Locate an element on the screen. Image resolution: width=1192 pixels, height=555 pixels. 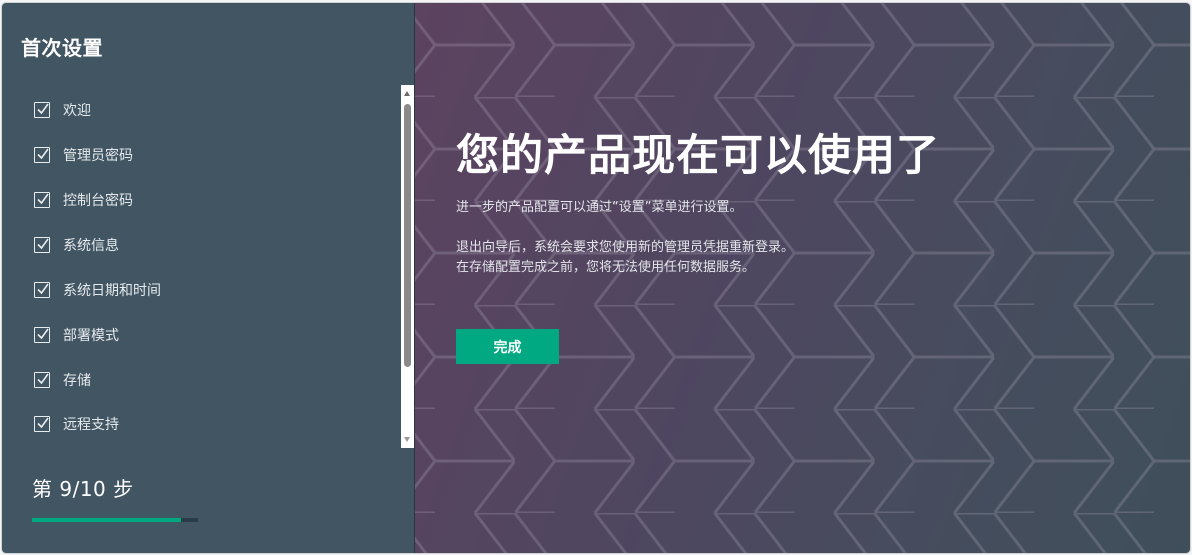
step-item-admin-password: 管理员密码 is located at coordinates (83, 155).